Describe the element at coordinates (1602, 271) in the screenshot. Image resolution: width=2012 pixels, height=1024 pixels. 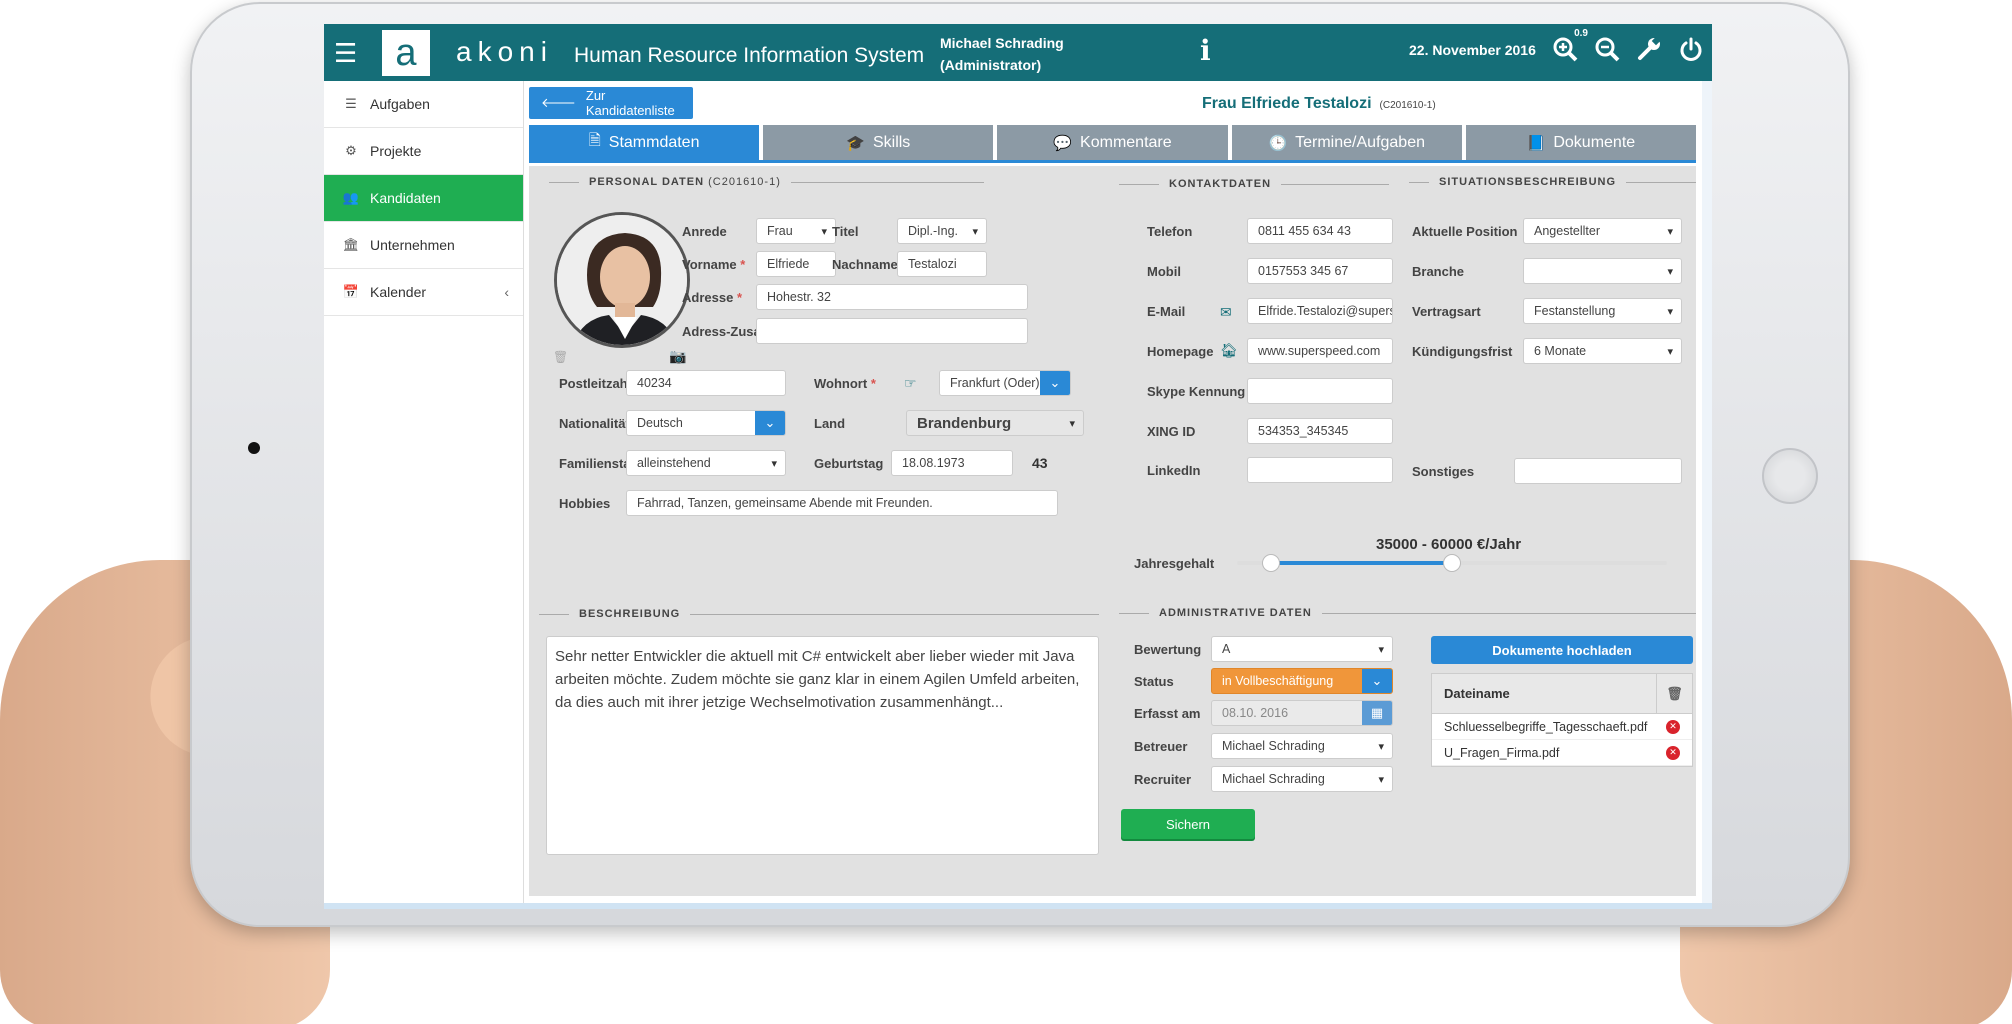
I see `branche-select` at that location.